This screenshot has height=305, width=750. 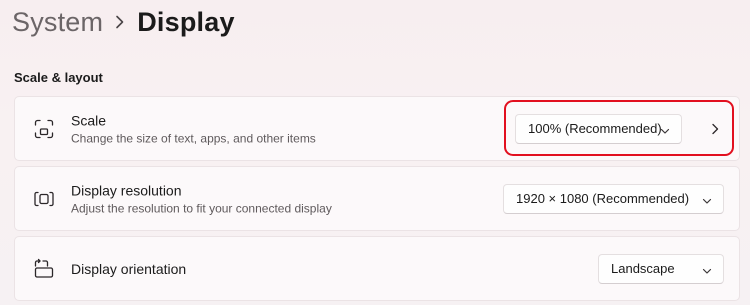 I want to click on scale-dropdown: 100% (Recommended), so click(x=598, y=128).